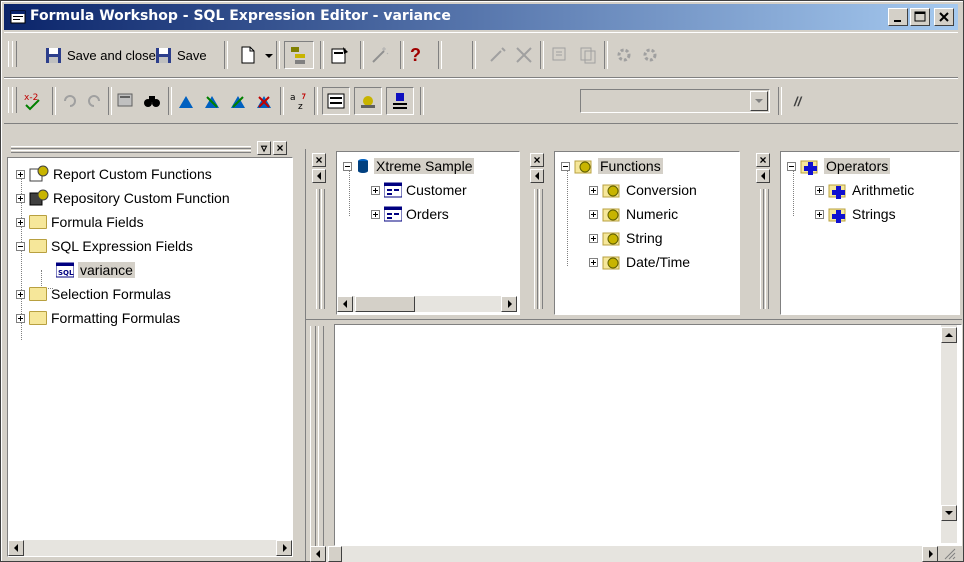  I want to click on new-button, so click(248, 55).